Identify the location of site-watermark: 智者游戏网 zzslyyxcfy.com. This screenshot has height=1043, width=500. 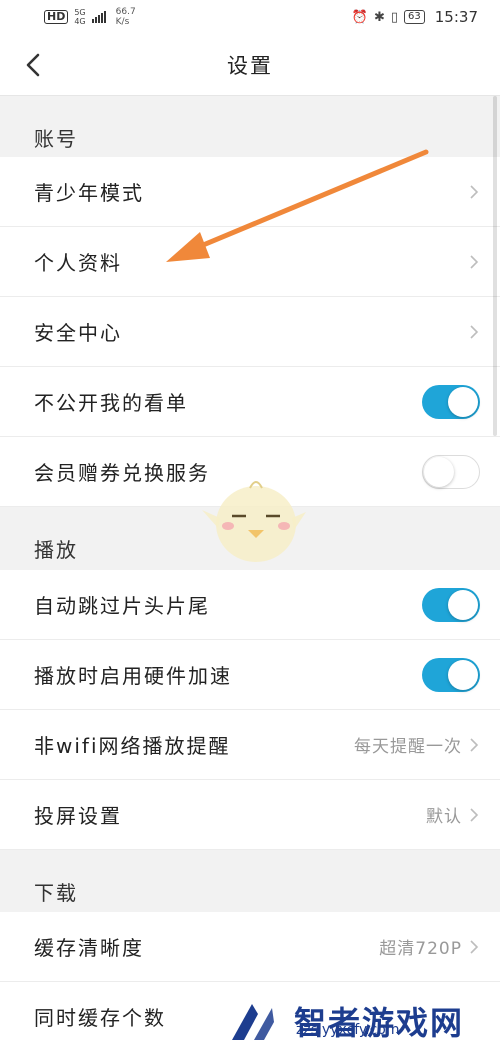
(361, 1021).